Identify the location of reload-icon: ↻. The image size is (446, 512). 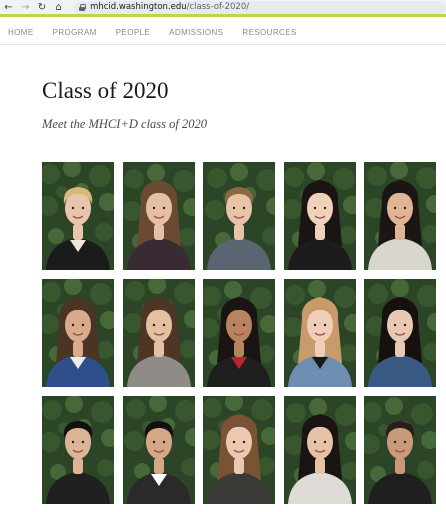
(42, 7).